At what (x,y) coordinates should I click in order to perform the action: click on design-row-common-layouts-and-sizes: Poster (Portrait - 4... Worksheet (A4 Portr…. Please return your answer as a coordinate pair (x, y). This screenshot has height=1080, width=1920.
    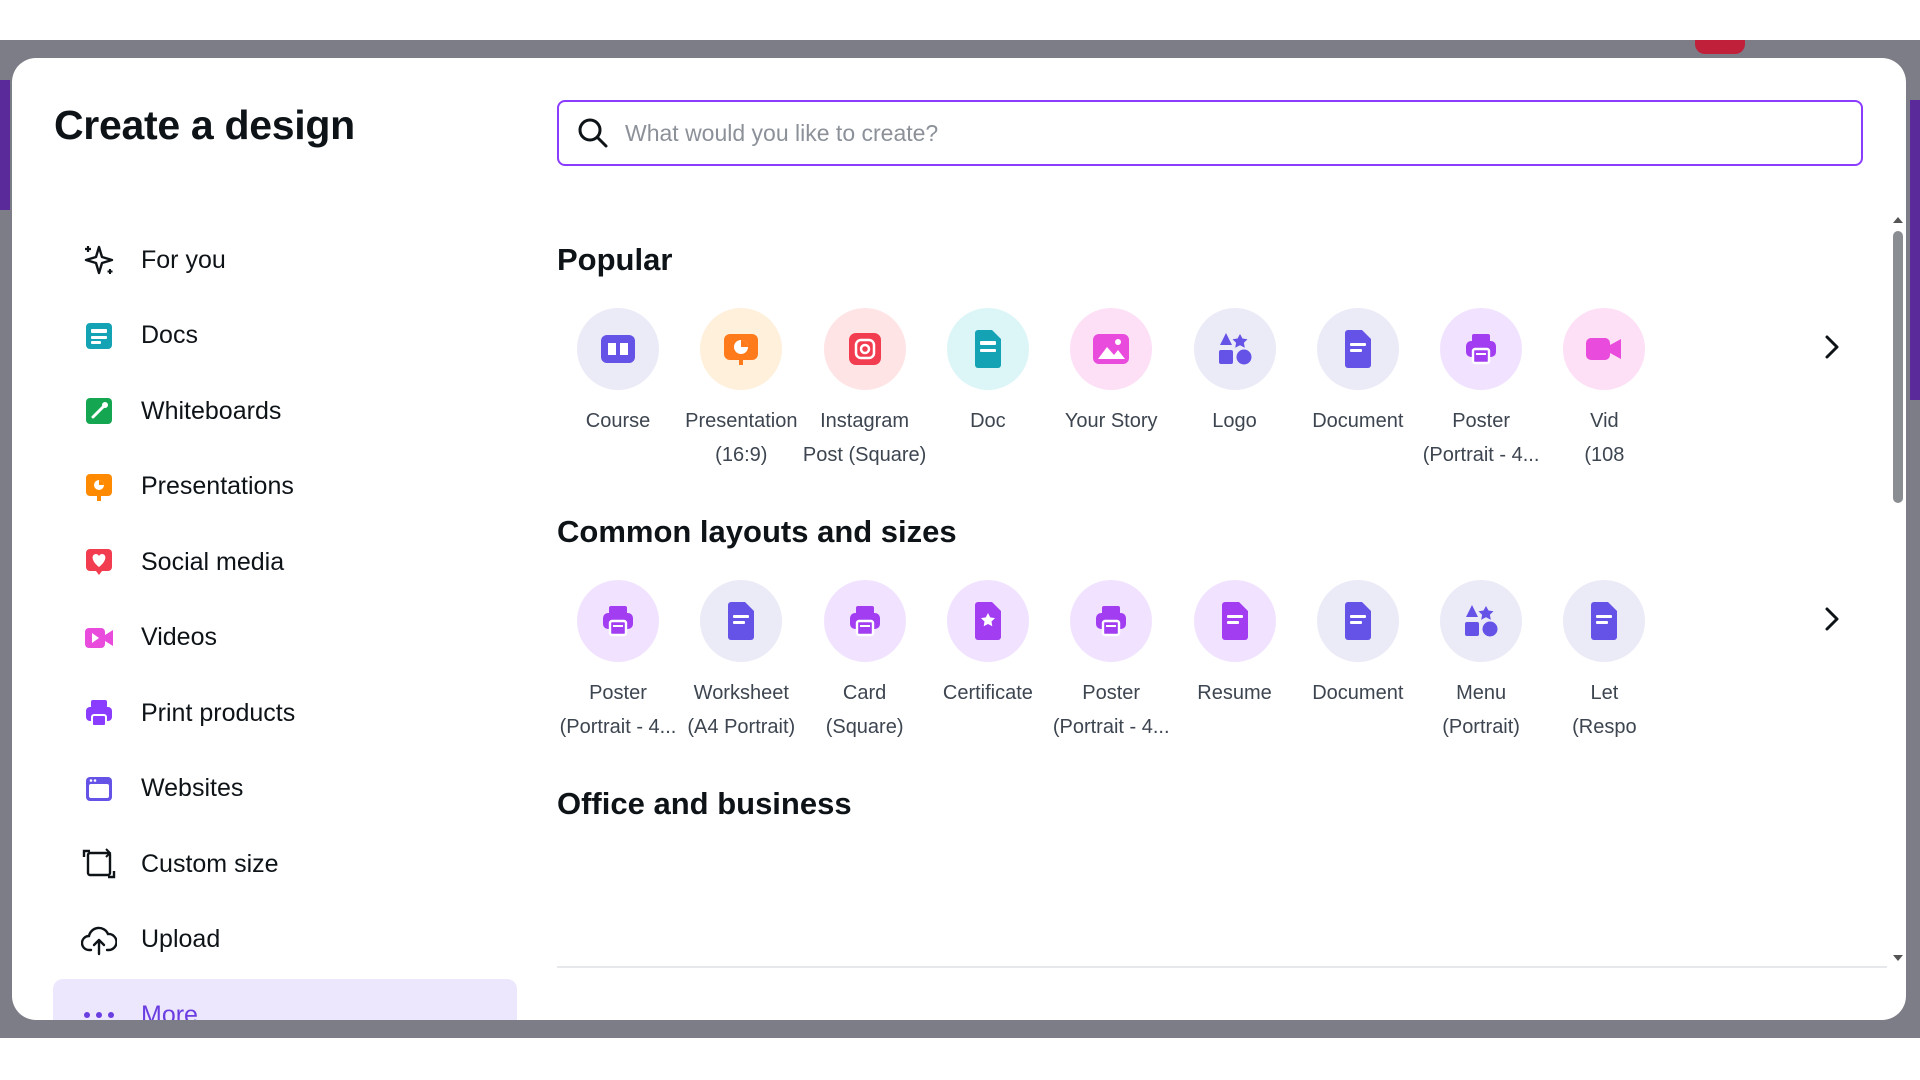
    Looking at the image, I should click on (1207, 670).